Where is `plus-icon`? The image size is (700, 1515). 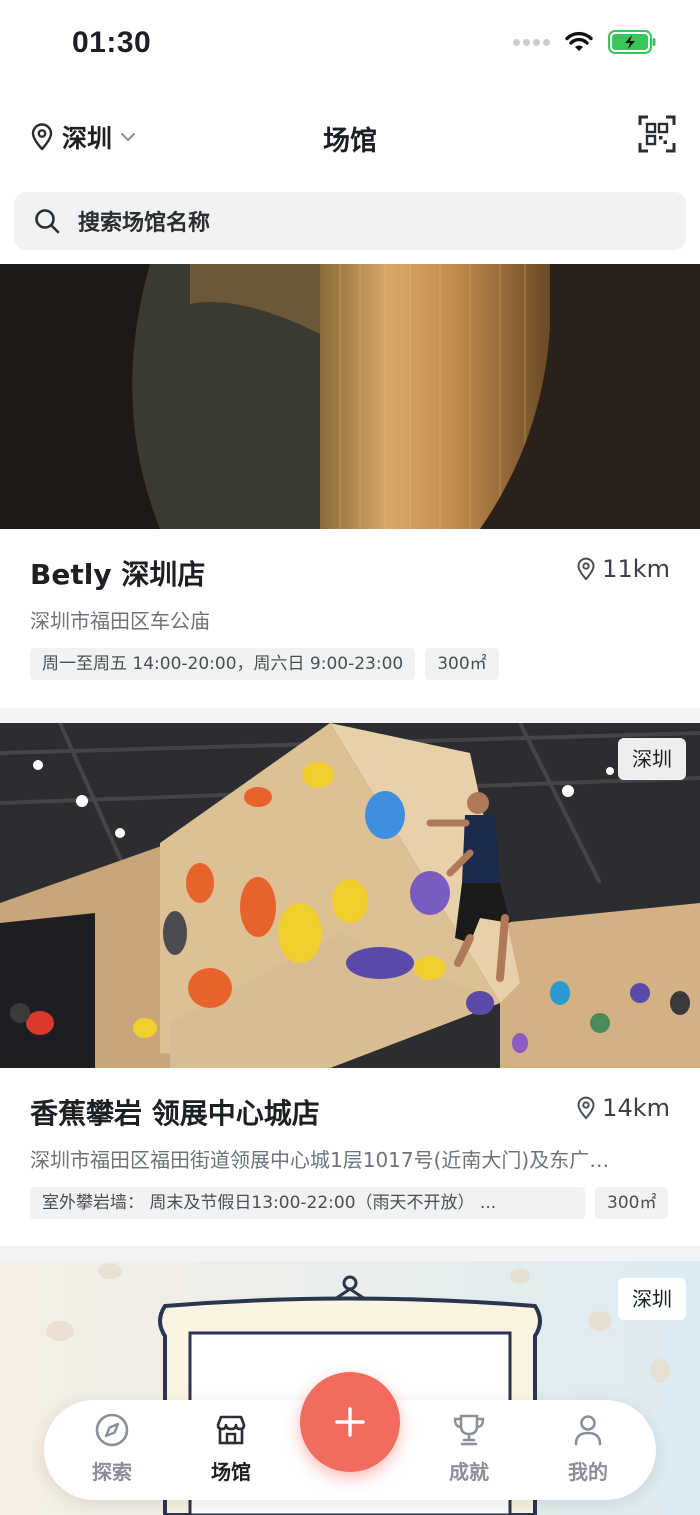 plus-icon is located at coordinates (350, 1422).